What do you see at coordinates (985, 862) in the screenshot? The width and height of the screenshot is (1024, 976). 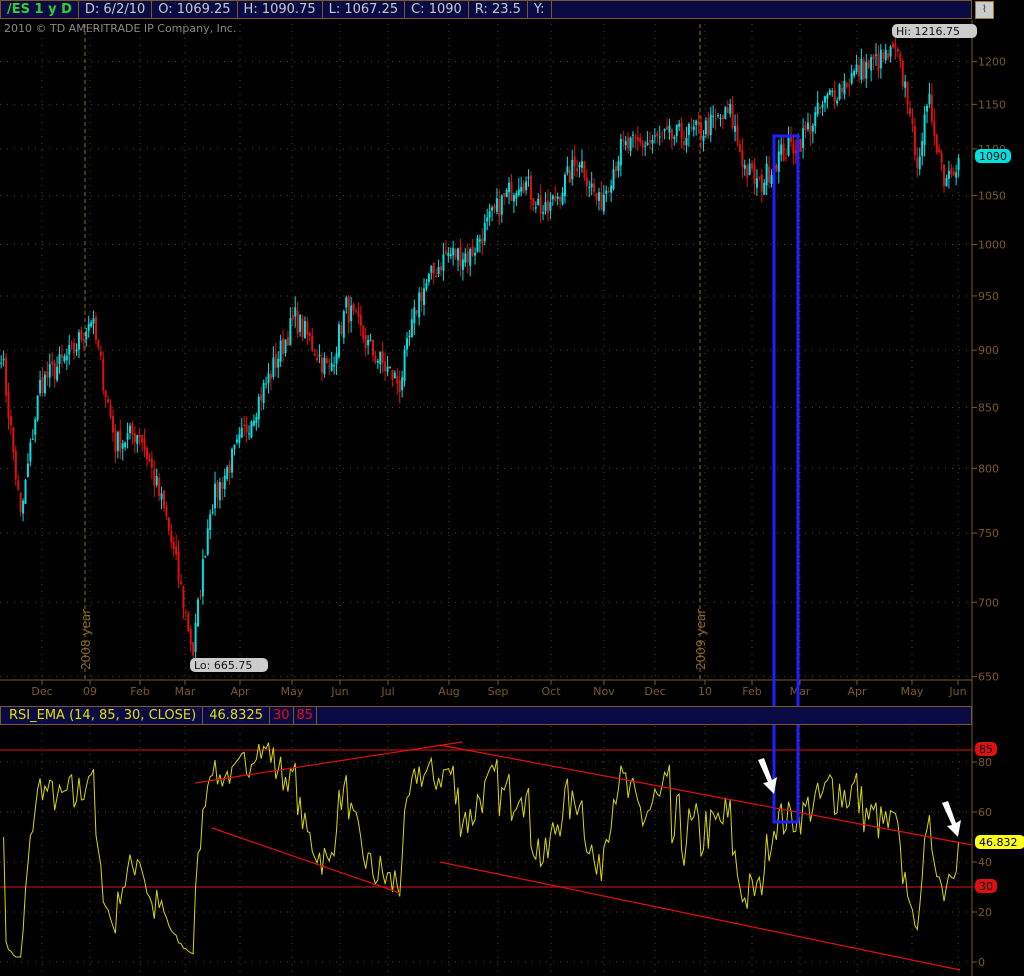 I see `rsi-y-tick-label: 40` at bounding box center [985, 862].